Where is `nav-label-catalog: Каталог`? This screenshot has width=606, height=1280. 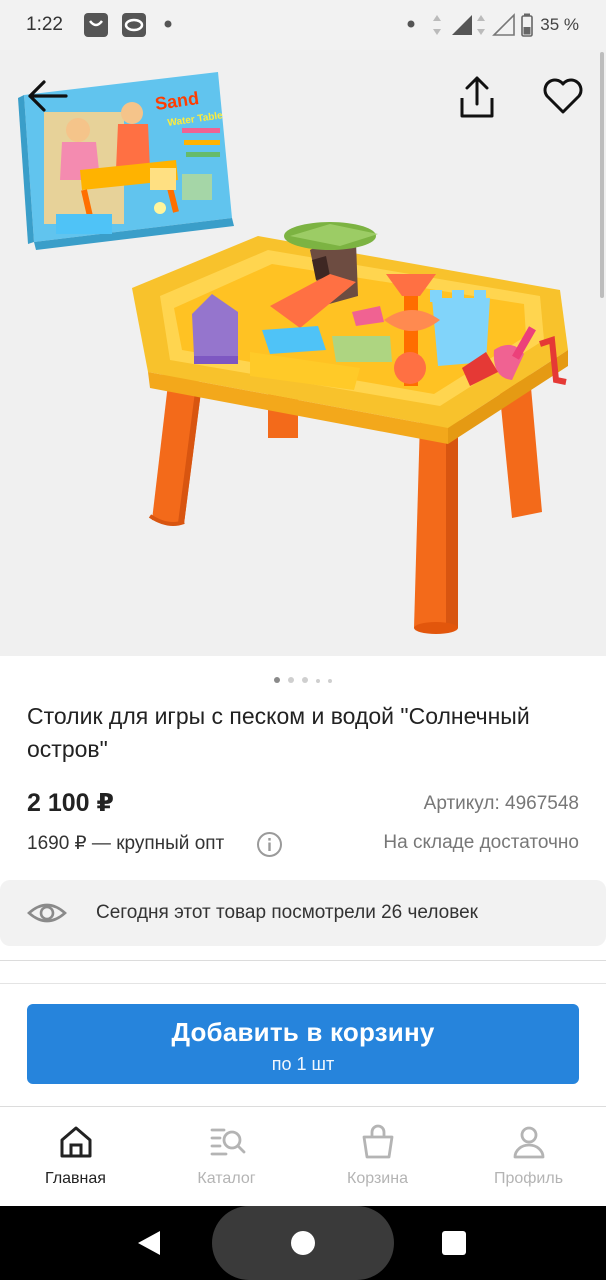 nav-label-catalog: Каталог is located at coordinates (226, 1178).